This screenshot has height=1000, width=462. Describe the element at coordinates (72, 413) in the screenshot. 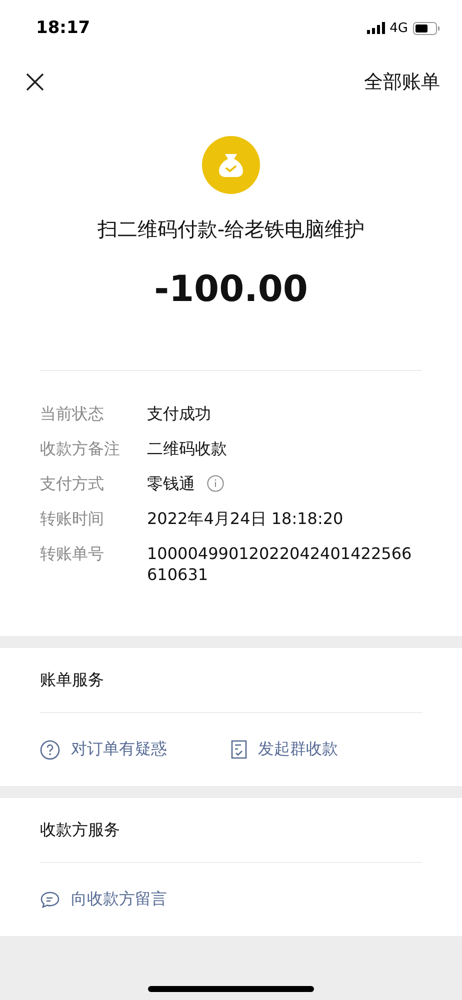

I see `detail-label: 当前状态` at that location.